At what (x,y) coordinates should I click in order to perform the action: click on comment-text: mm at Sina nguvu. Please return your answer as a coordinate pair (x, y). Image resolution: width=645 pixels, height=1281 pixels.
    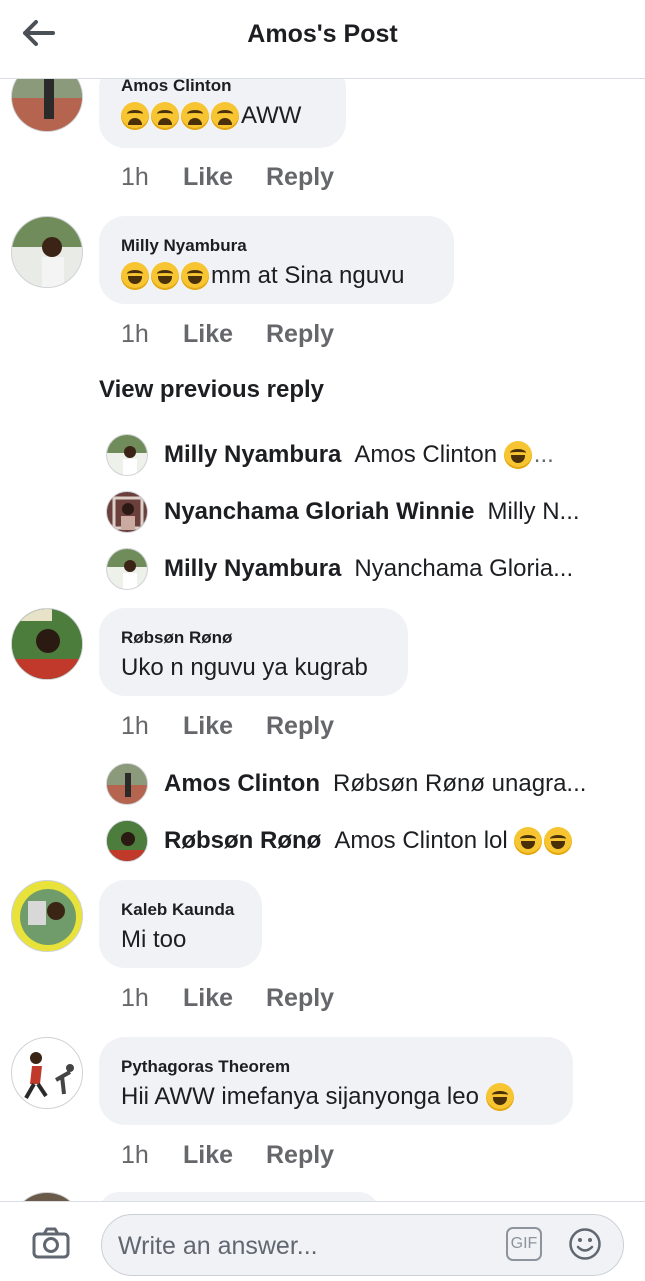
    Looking at the image, I should click on (262, 276).